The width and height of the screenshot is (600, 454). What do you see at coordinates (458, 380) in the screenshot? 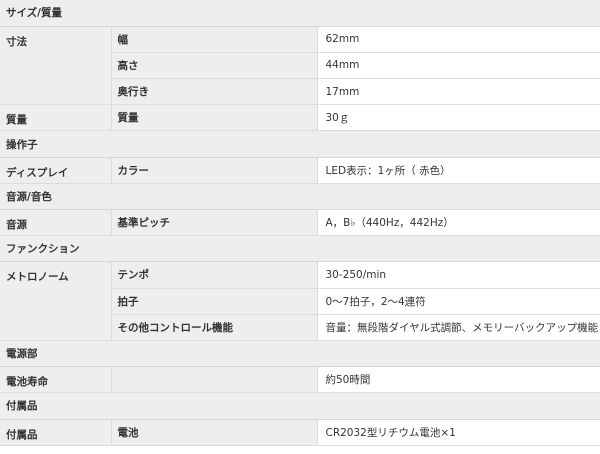
I see `value-battery-life: 約50時間` at bounding box center [458, 380].